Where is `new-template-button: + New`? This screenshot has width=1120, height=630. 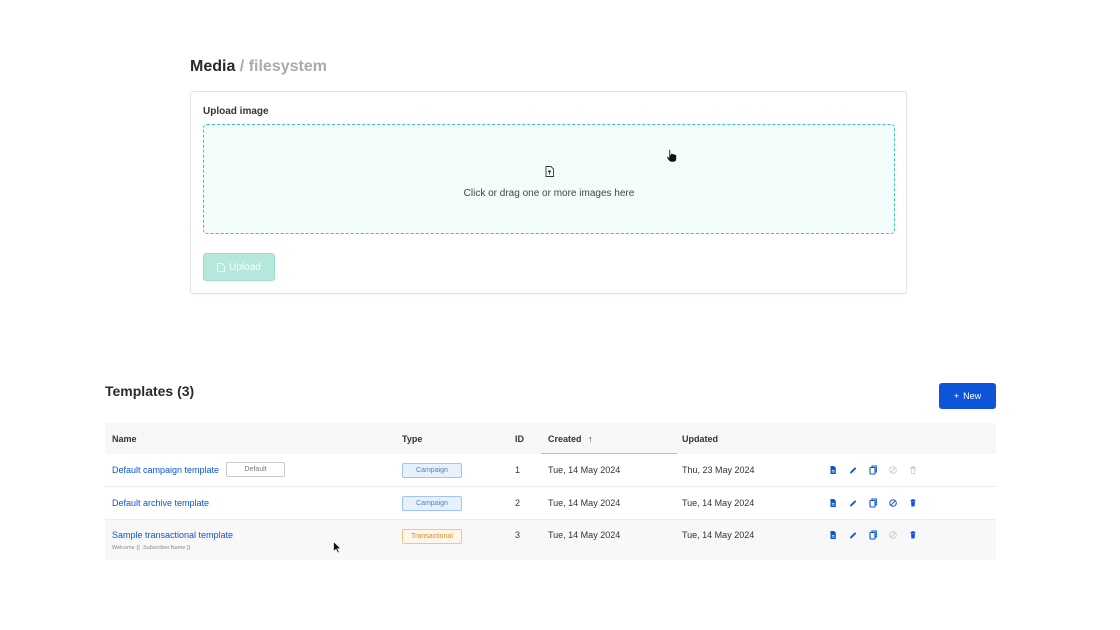 new-template-button: + New is located at coordinates (967, 396).